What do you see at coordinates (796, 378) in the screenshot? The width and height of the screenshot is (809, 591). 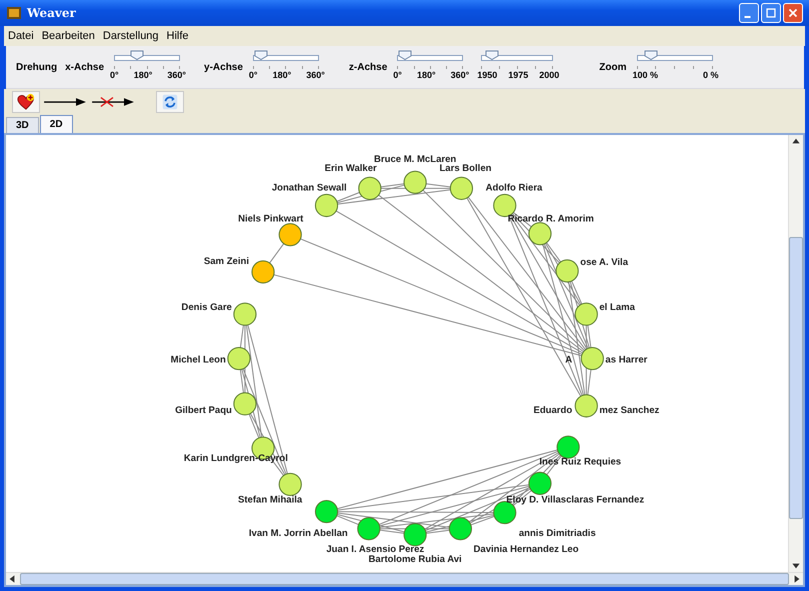 I see `scroll-thumb` at bounding box center [796, 378].